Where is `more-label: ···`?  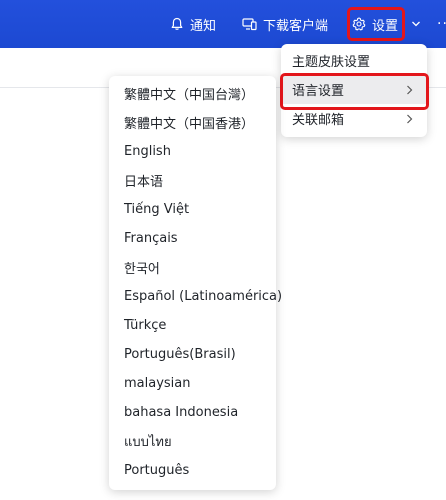
more-label: ··· is located at coordinates (441, 24).